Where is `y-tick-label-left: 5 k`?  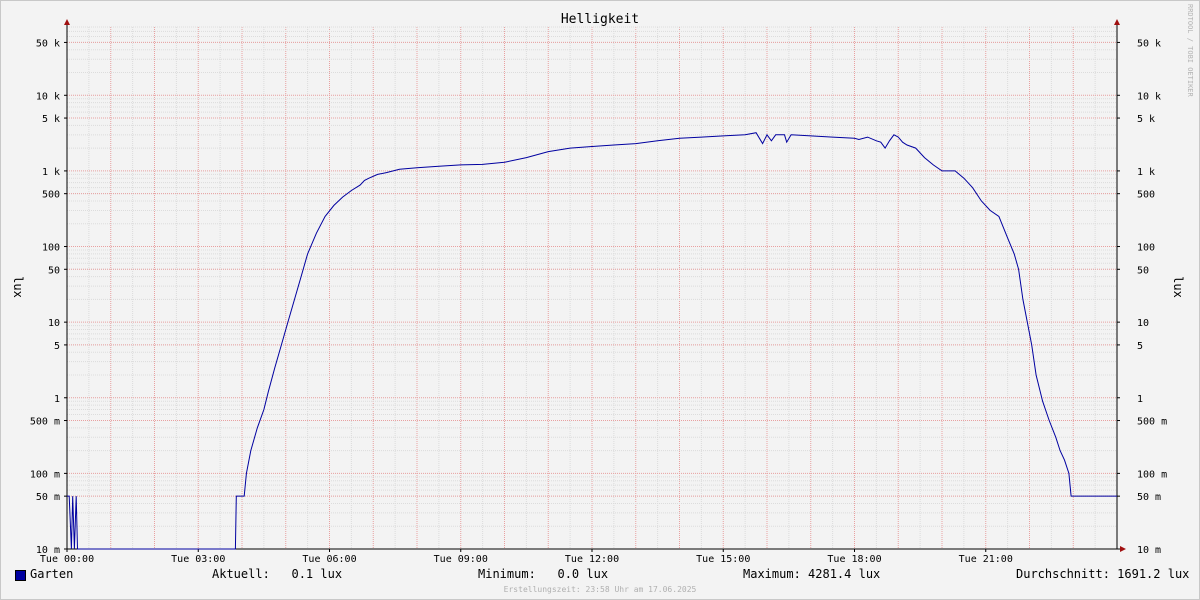 y-tick-label-left: 5 k is located at coordinates (51, 119).